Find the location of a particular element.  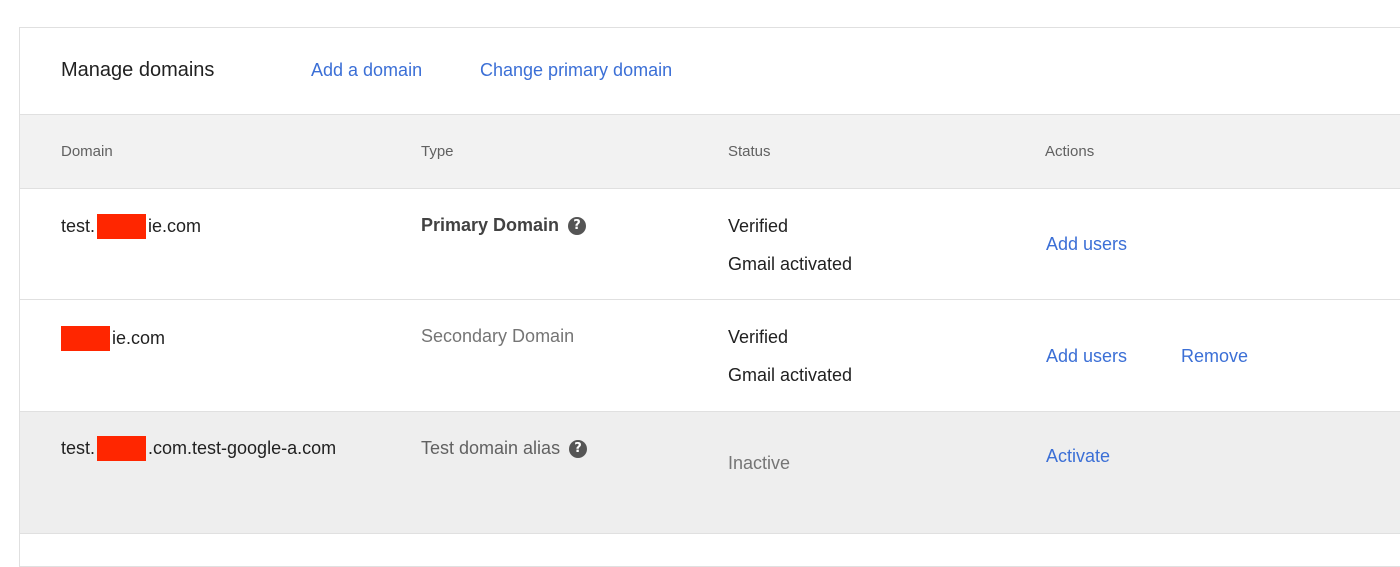

column-header-type: Type is located at coordinates (437, 151).